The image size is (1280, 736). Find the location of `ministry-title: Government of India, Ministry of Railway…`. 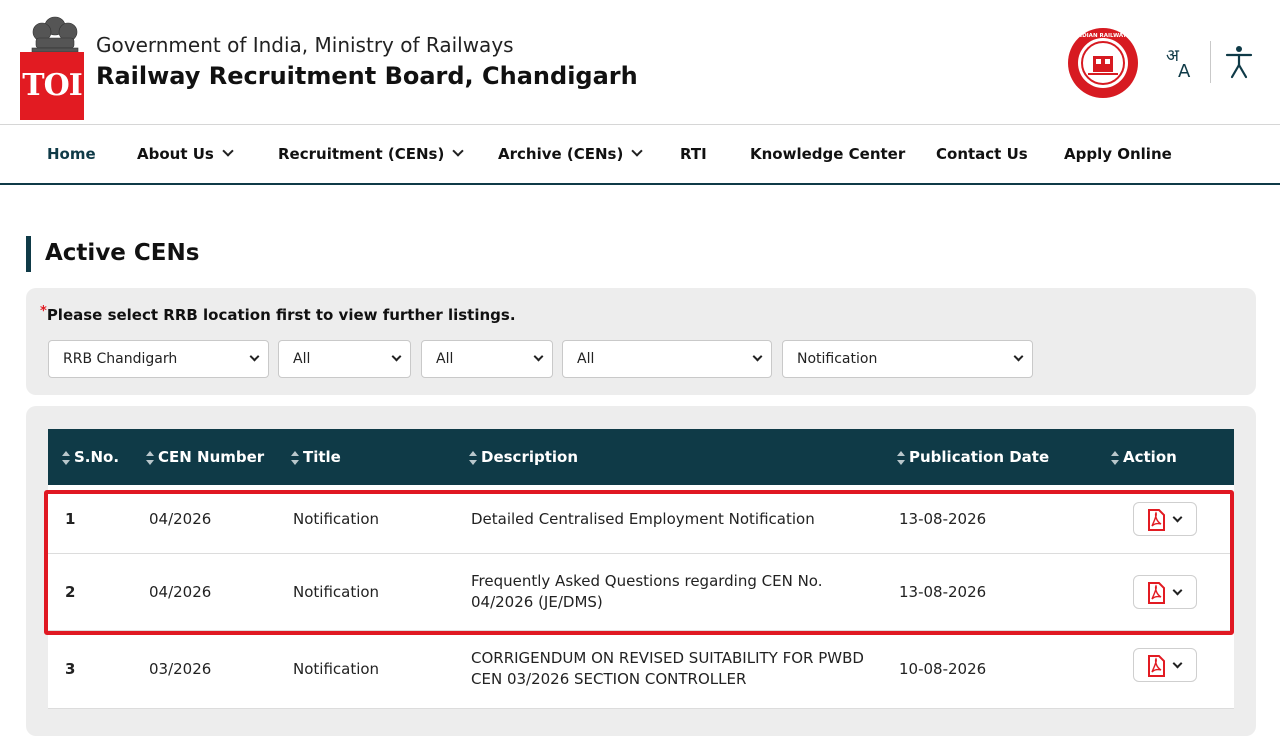

ministry-title: Government of India, Ministry of Railway… is located at coordinates (305, 45).